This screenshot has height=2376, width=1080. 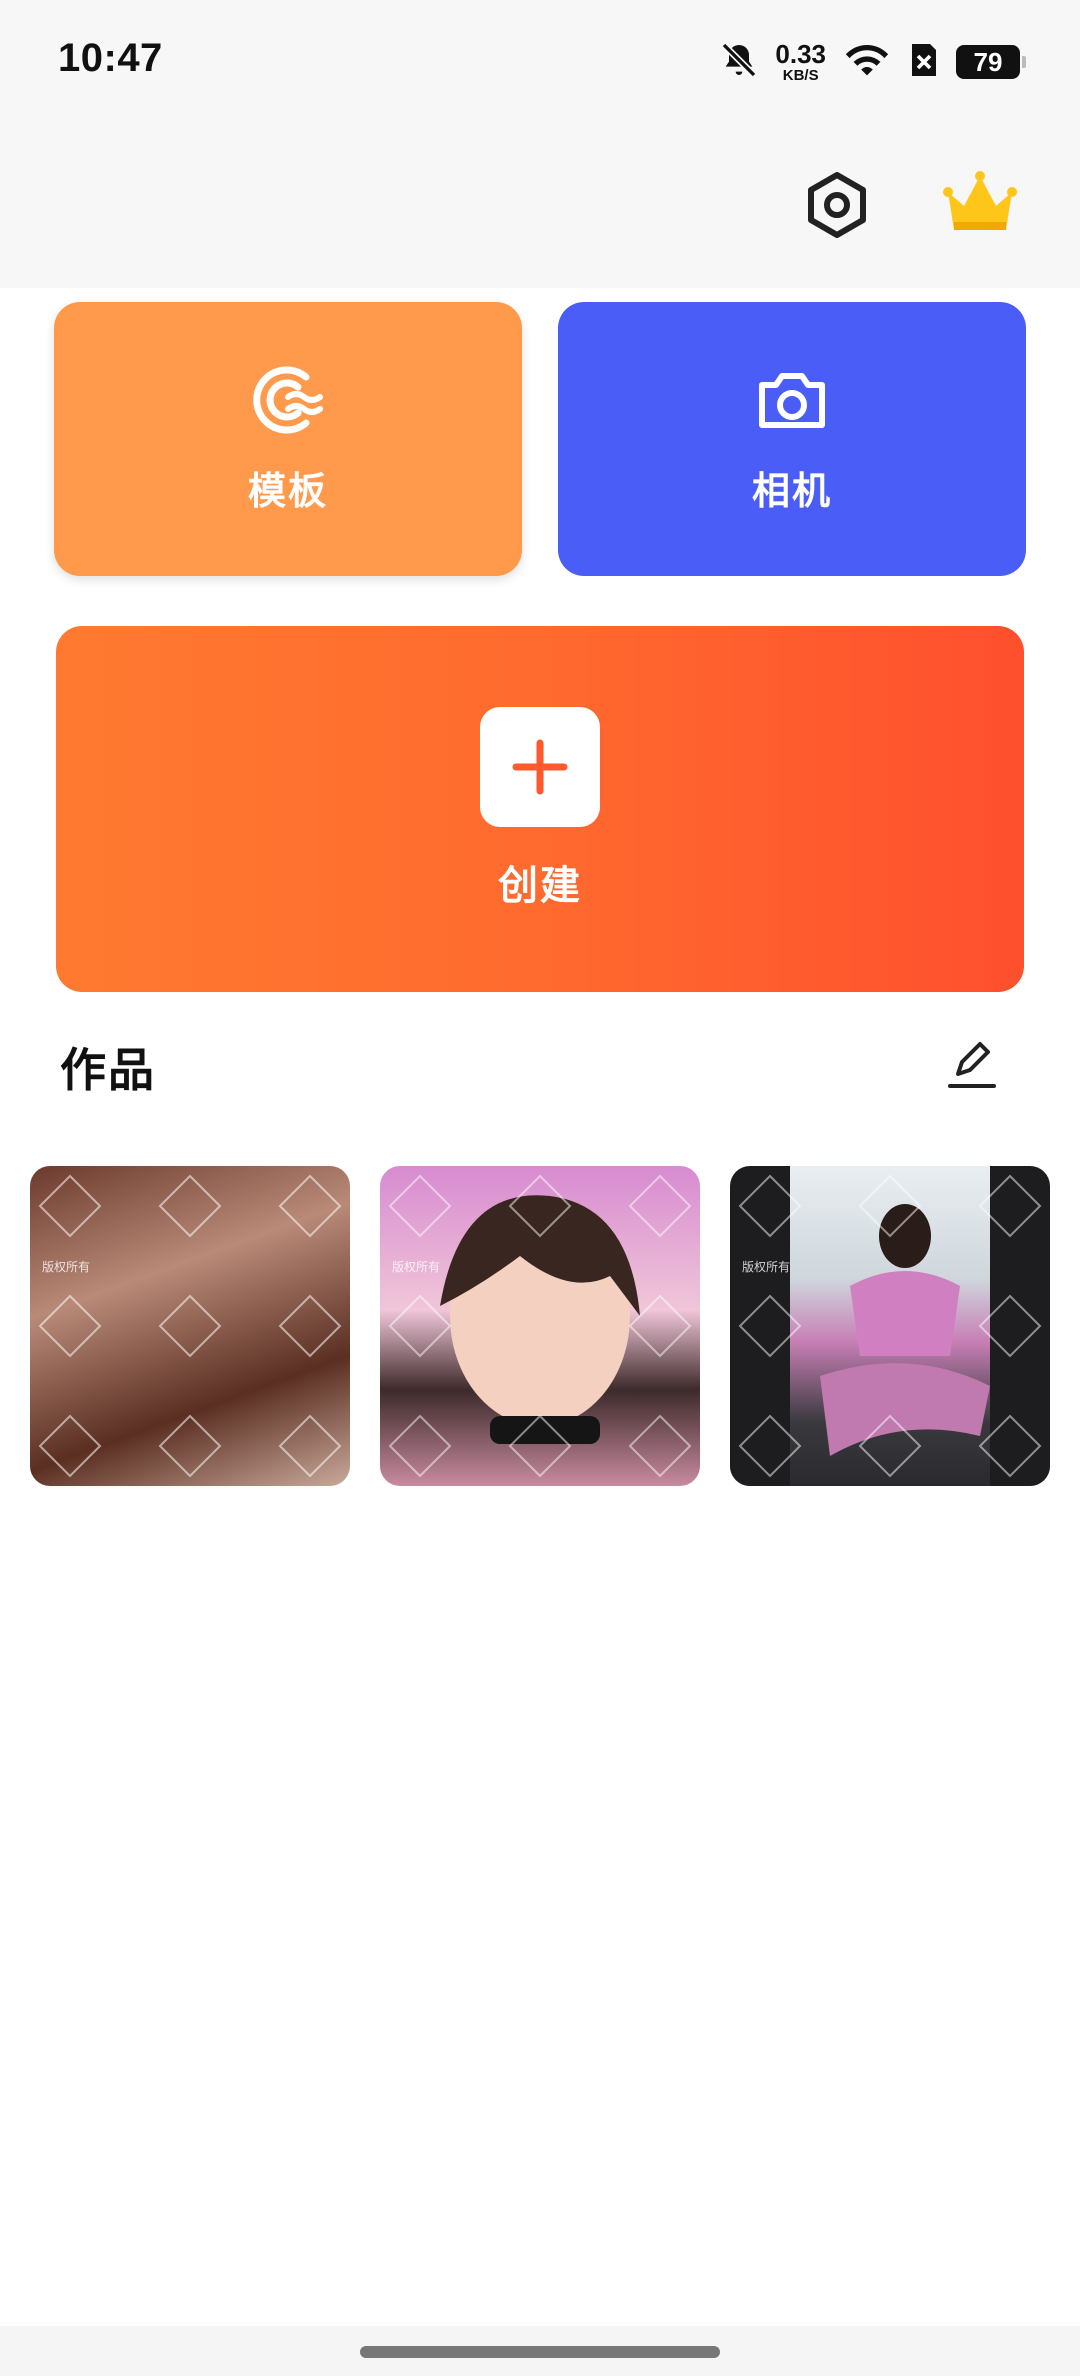 What do you see at coordinates (980, 205) in the screenshot?
I see `crown-icon` at bounding box center [980, 205].